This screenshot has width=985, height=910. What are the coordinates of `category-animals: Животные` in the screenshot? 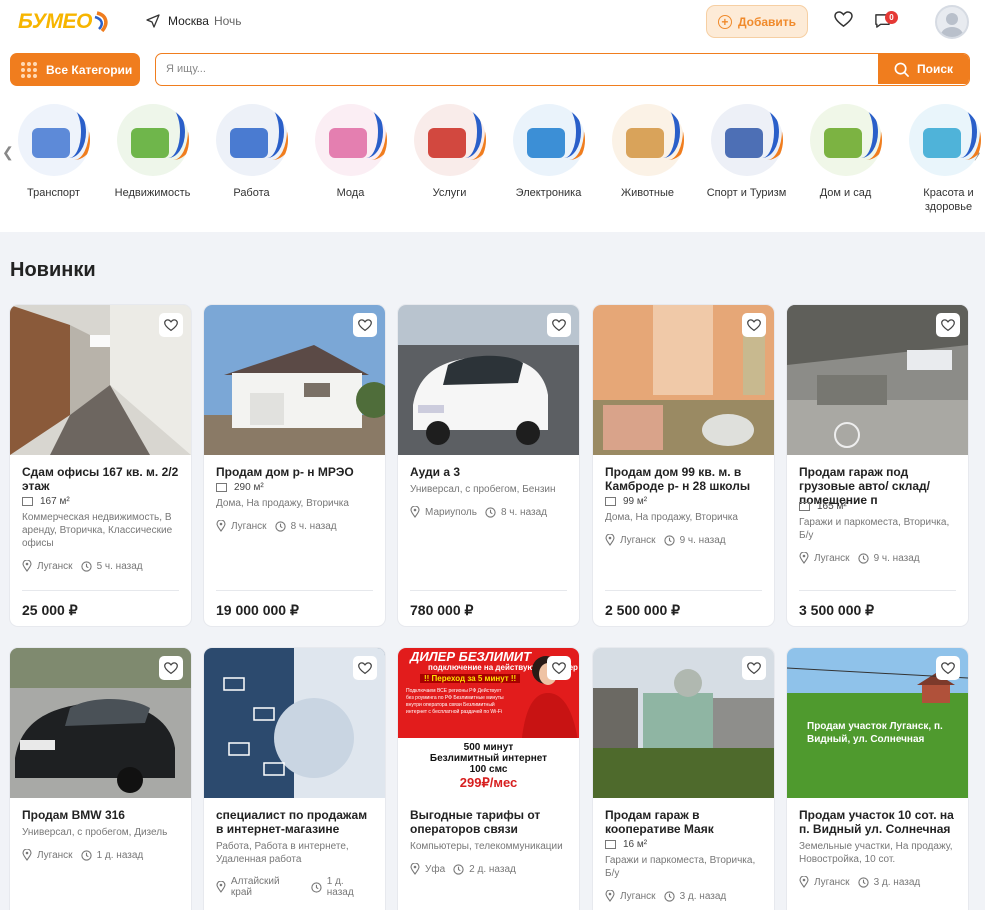 It's located at (647, 152).